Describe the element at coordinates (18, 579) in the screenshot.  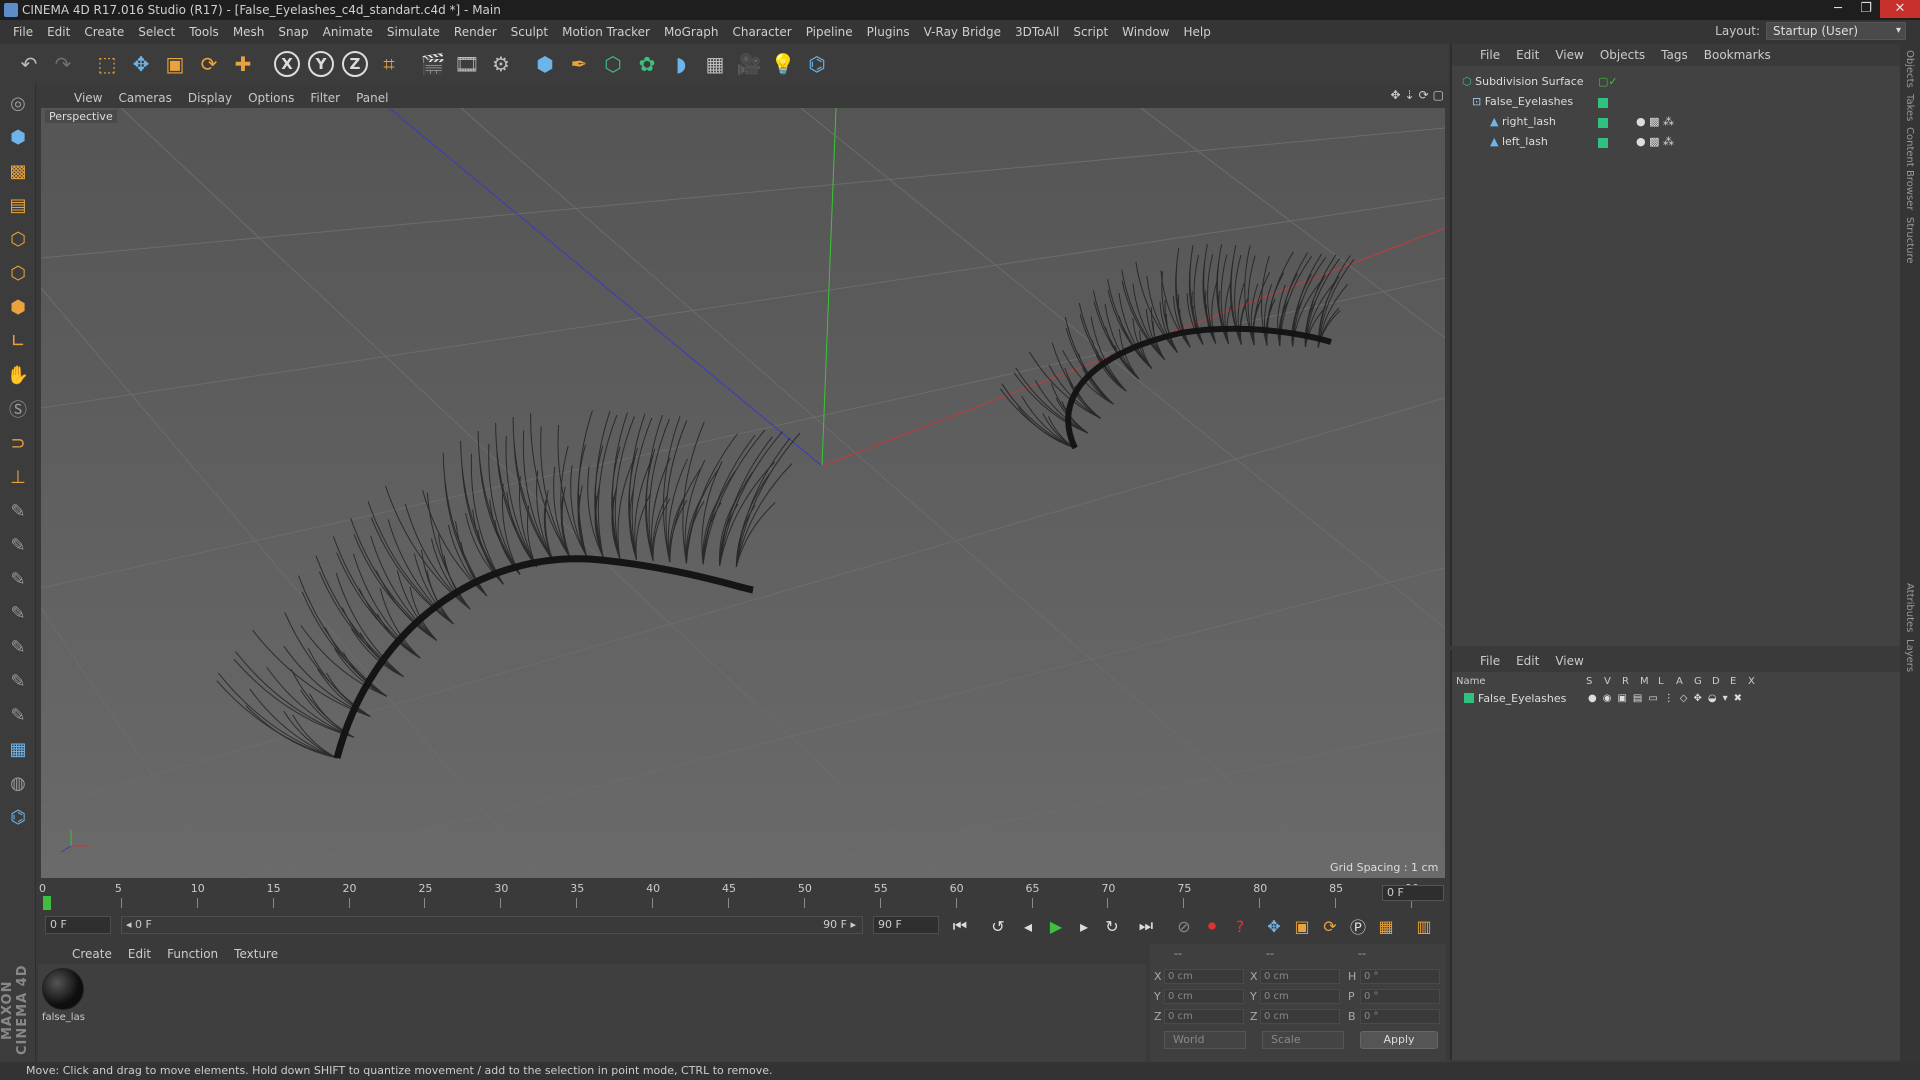
I see `pull-icon: ✎` at that location.